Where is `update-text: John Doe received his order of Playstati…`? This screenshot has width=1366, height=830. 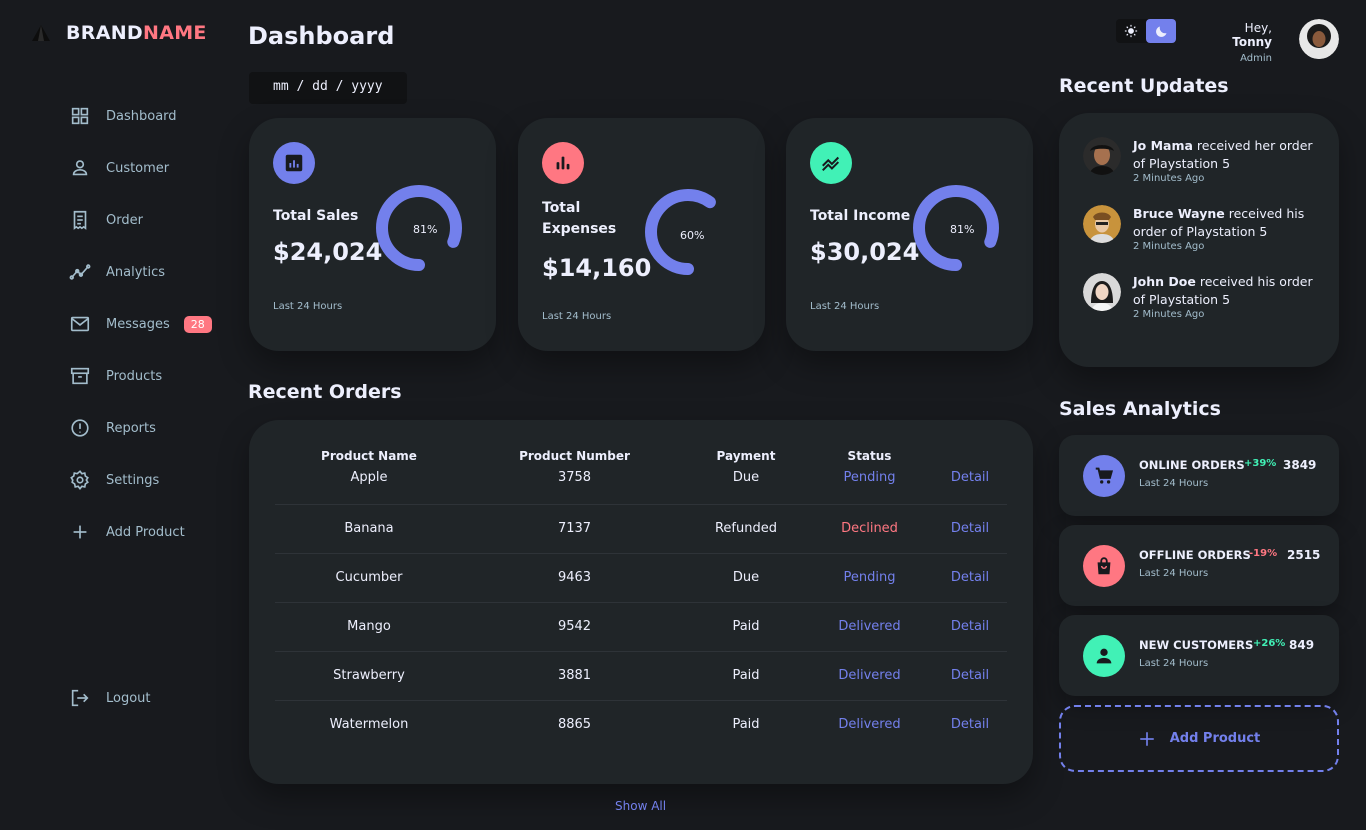 update-text: John Doe received his order of Playstati… is located at coordinates (1223, 290).